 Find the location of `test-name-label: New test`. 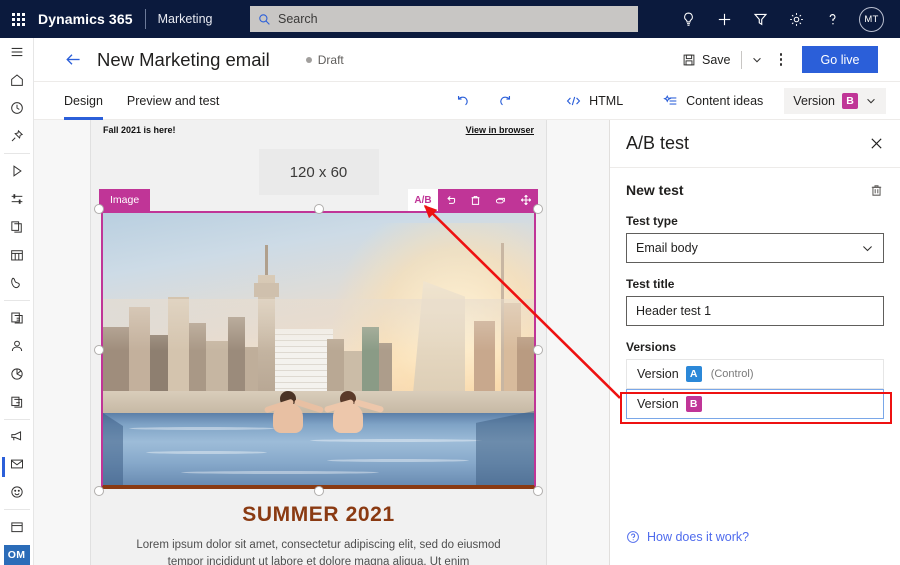

test-name-label: New test is located at coordinates (655, 190).